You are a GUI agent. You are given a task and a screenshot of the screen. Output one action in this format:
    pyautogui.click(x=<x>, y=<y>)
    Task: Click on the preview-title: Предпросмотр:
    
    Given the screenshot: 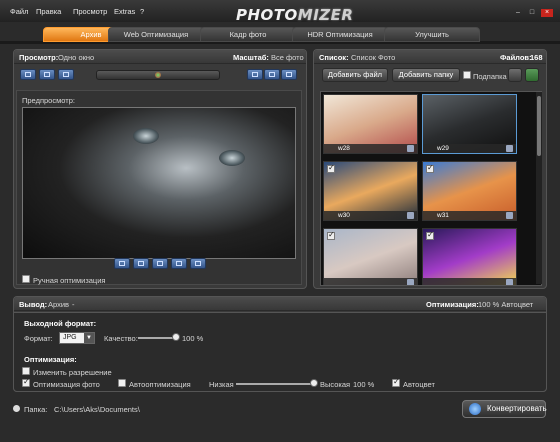 What is the action you would take?
    pyautogui.click(x=48, y=100)
    